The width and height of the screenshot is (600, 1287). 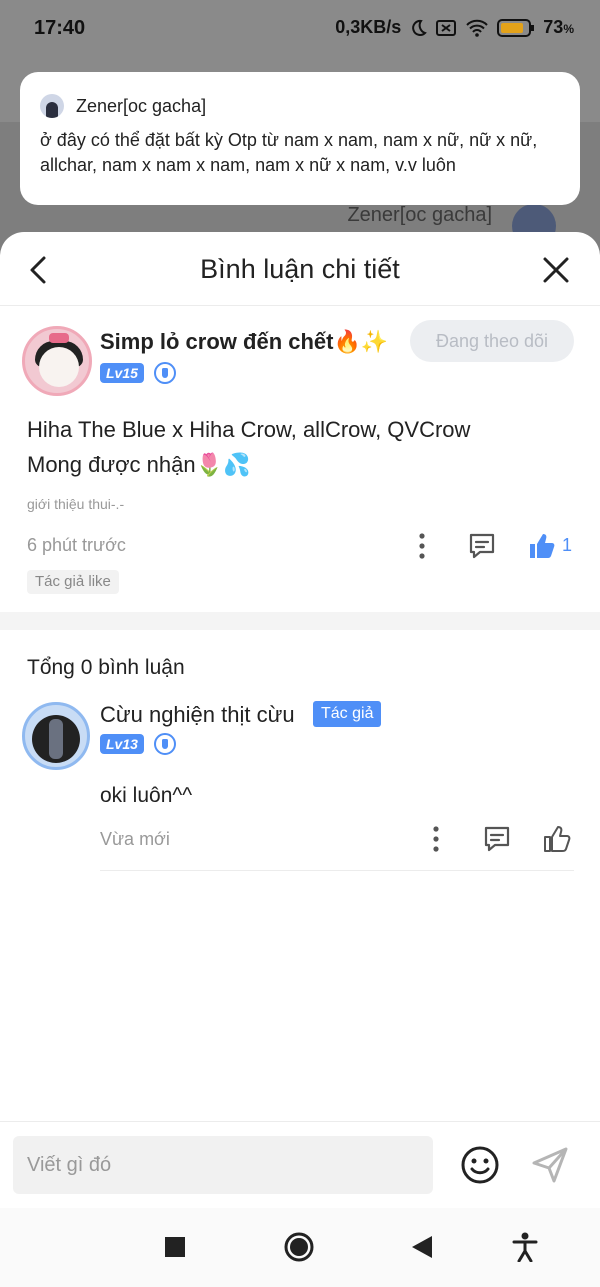 I want to click on post-author-avatar, so click(x=57, y=361).